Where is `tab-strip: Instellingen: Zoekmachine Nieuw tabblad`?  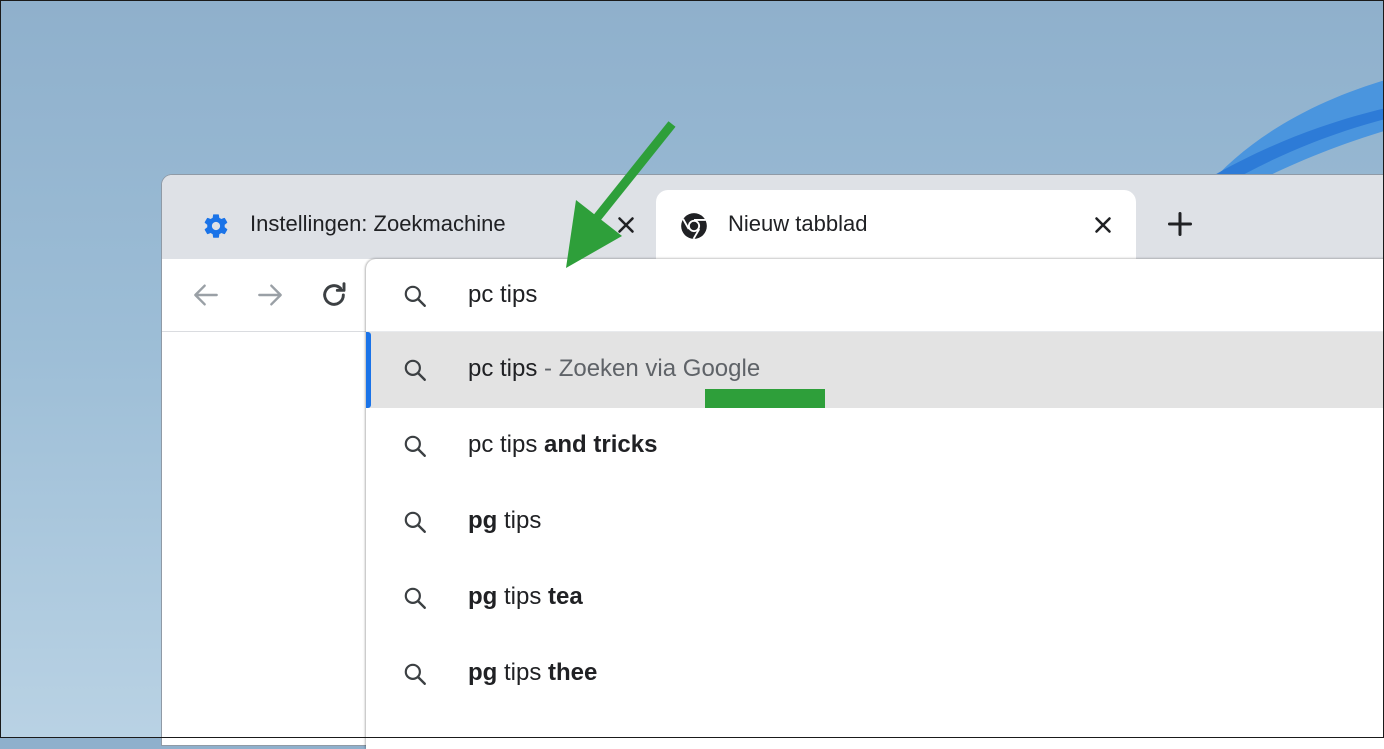
tab-strip: Instellingen: Zoekmachine Nieuw tabblad is located at coordinates (773, 217).